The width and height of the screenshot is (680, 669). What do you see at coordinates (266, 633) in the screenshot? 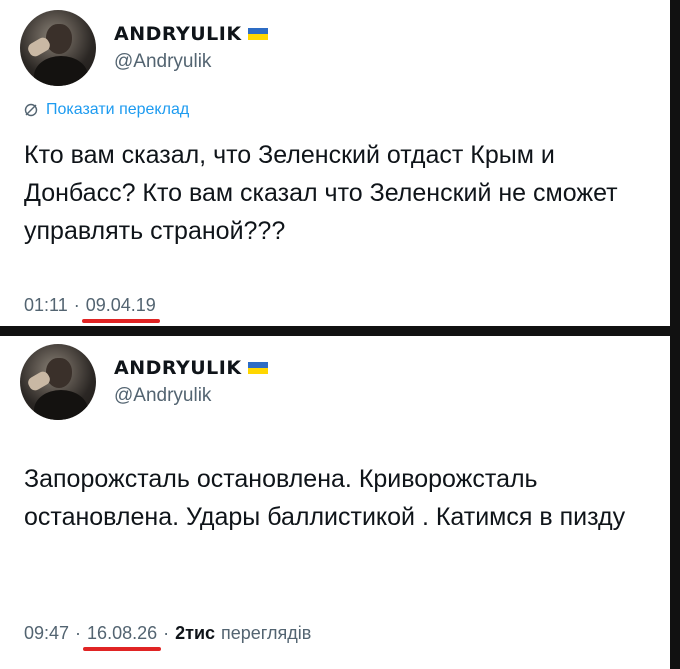
I see `views-label: переглядів` at bounding box center [266, 633].